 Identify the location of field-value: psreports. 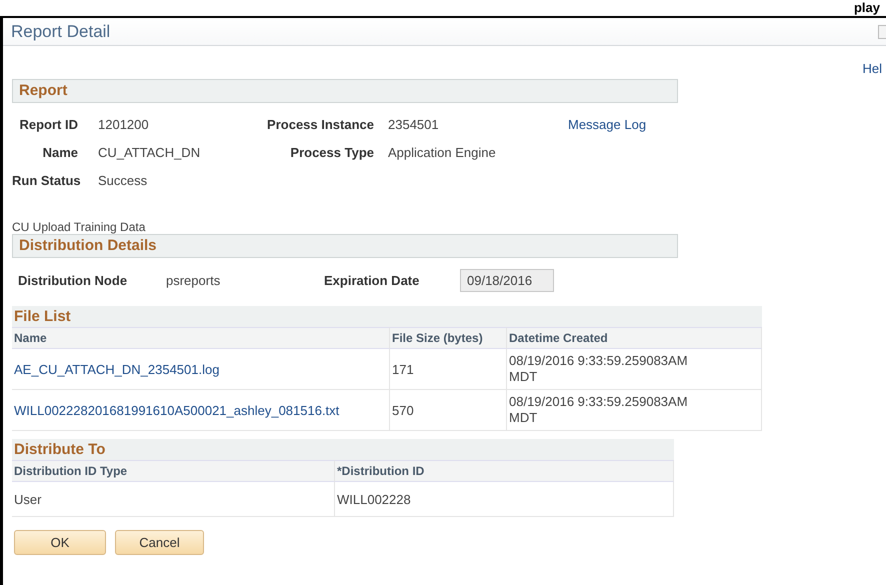
(194, 280).